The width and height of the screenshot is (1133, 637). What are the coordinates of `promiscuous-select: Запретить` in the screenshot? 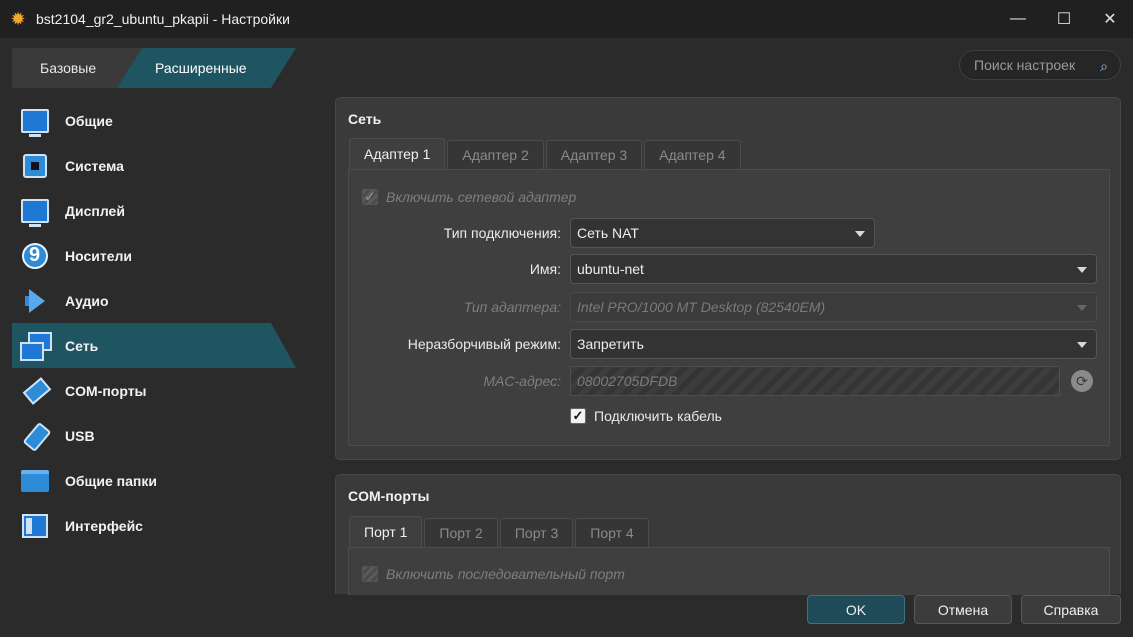 It's located at (833, 344).